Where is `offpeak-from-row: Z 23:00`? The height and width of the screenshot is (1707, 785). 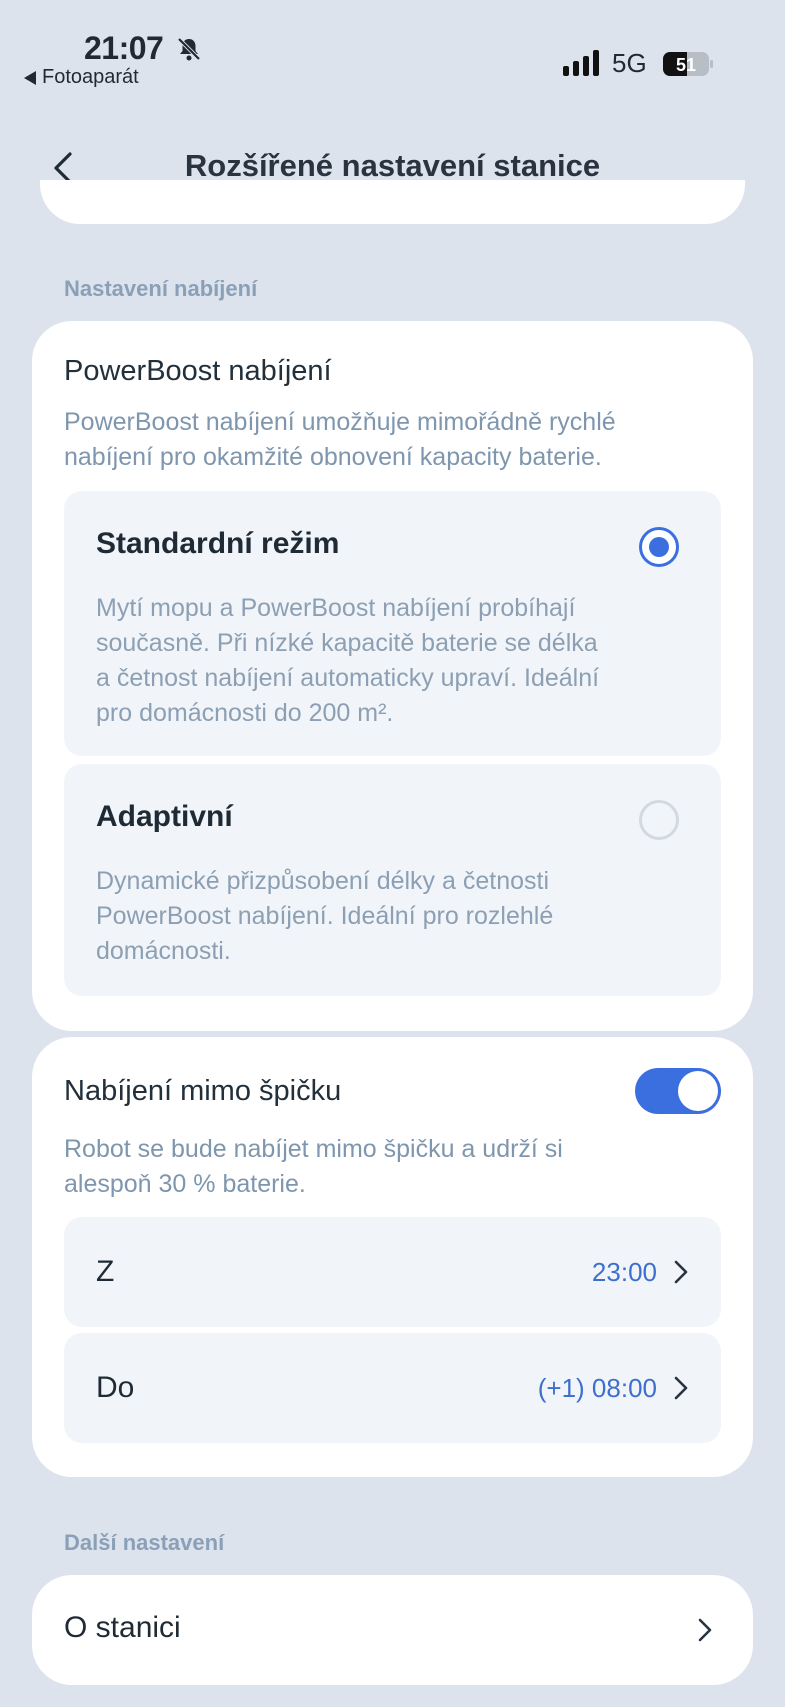 offpeak-from-row: Z 23:00 is located at coordinates (392, 1272).